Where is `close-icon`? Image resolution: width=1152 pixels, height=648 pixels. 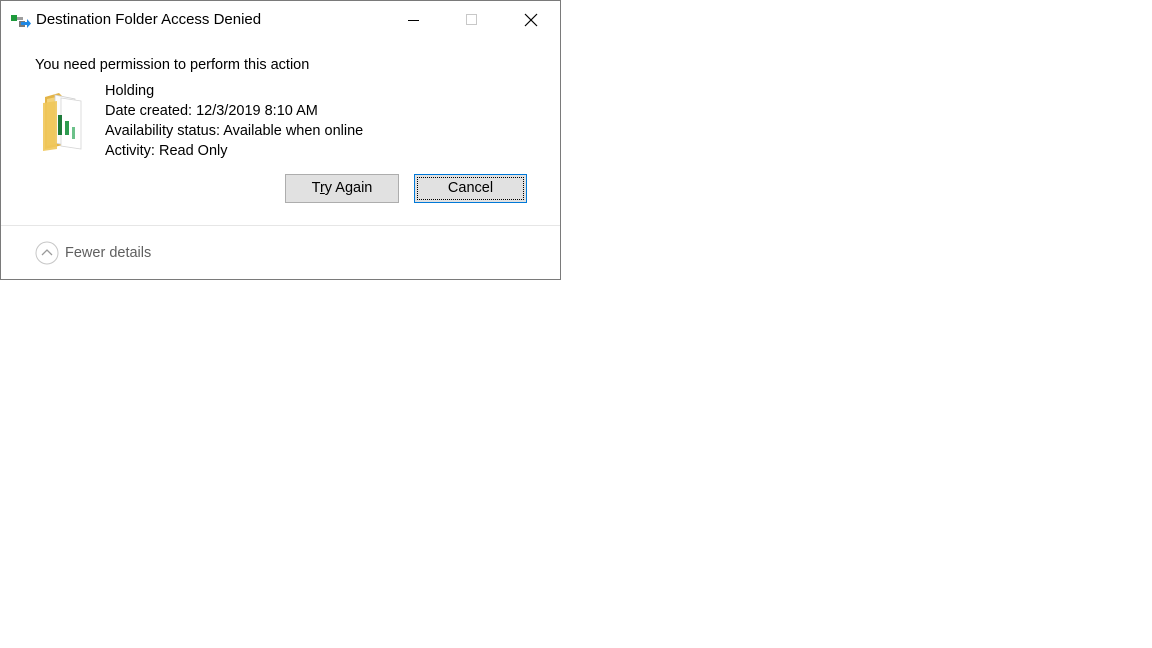 close-icon is located at coordinates (531, 20).